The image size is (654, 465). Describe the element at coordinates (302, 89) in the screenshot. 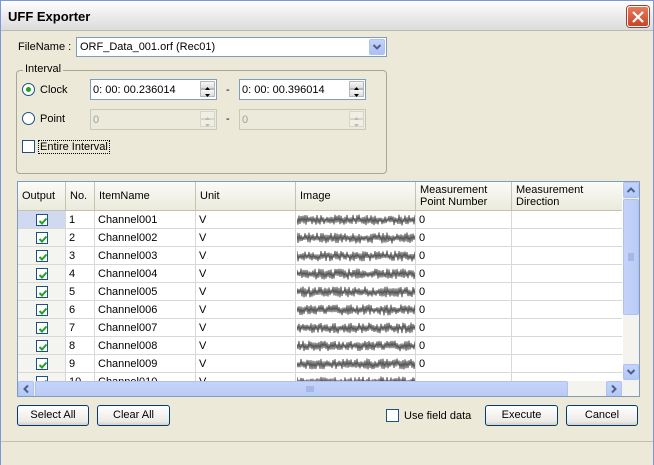

I see `clock-end-spinbox: 0: 00: 00.396014` at that location.